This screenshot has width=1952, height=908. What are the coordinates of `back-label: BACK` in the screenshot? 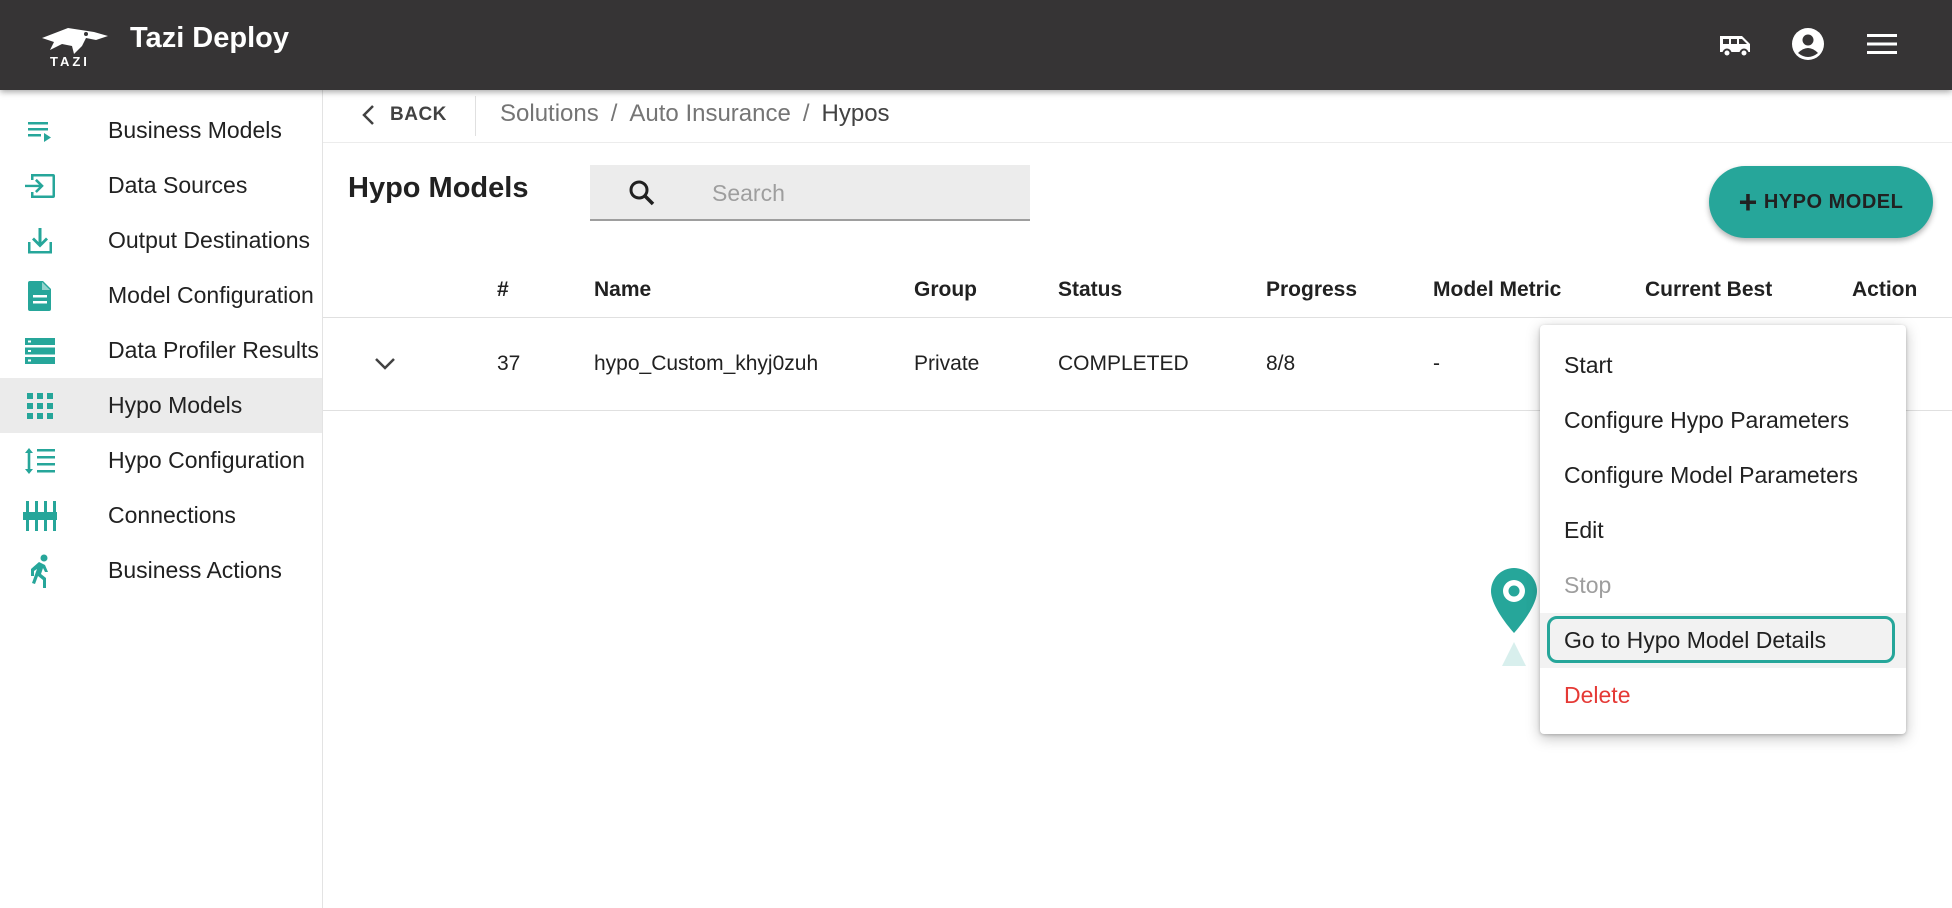 It's located at (418, 114).